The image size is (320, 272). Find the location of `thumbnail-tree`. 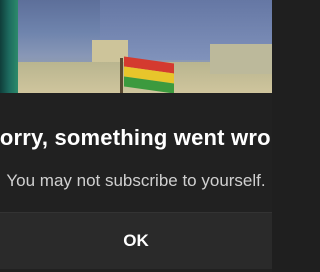

thumbnail-tree is located at coordinates (9, 46).